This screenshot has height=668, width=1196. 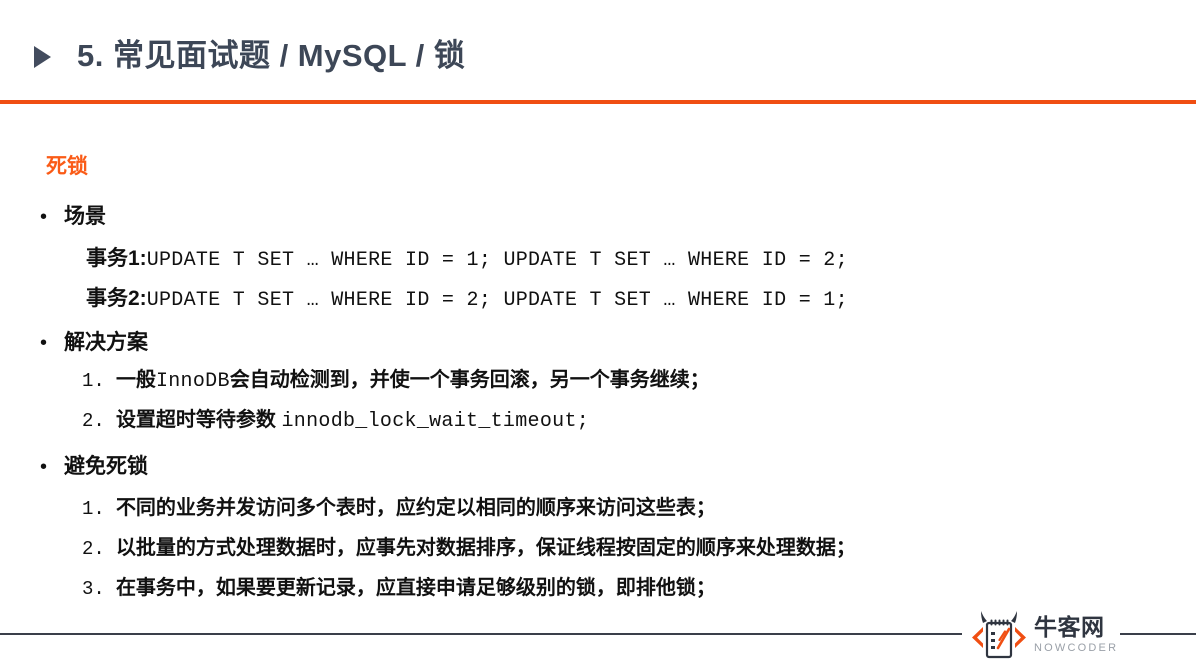 I want to click on list-text-mono: InnoDB, so click(x=192, y=381).